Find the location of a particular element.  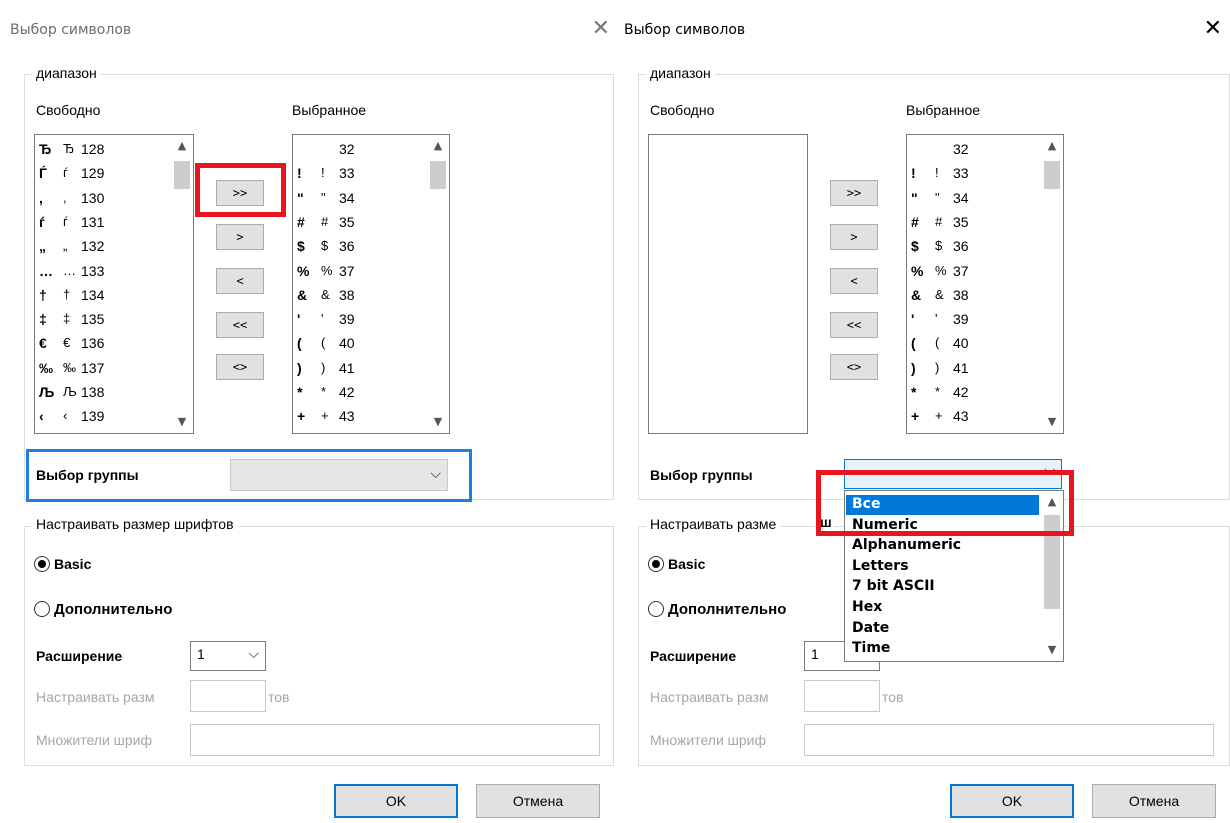

group-select-label: Выбор группы is located at coordinates (87, 475).